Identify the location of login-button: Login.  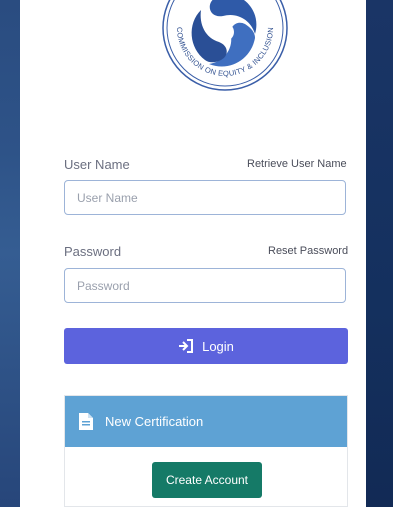
(206, 346).